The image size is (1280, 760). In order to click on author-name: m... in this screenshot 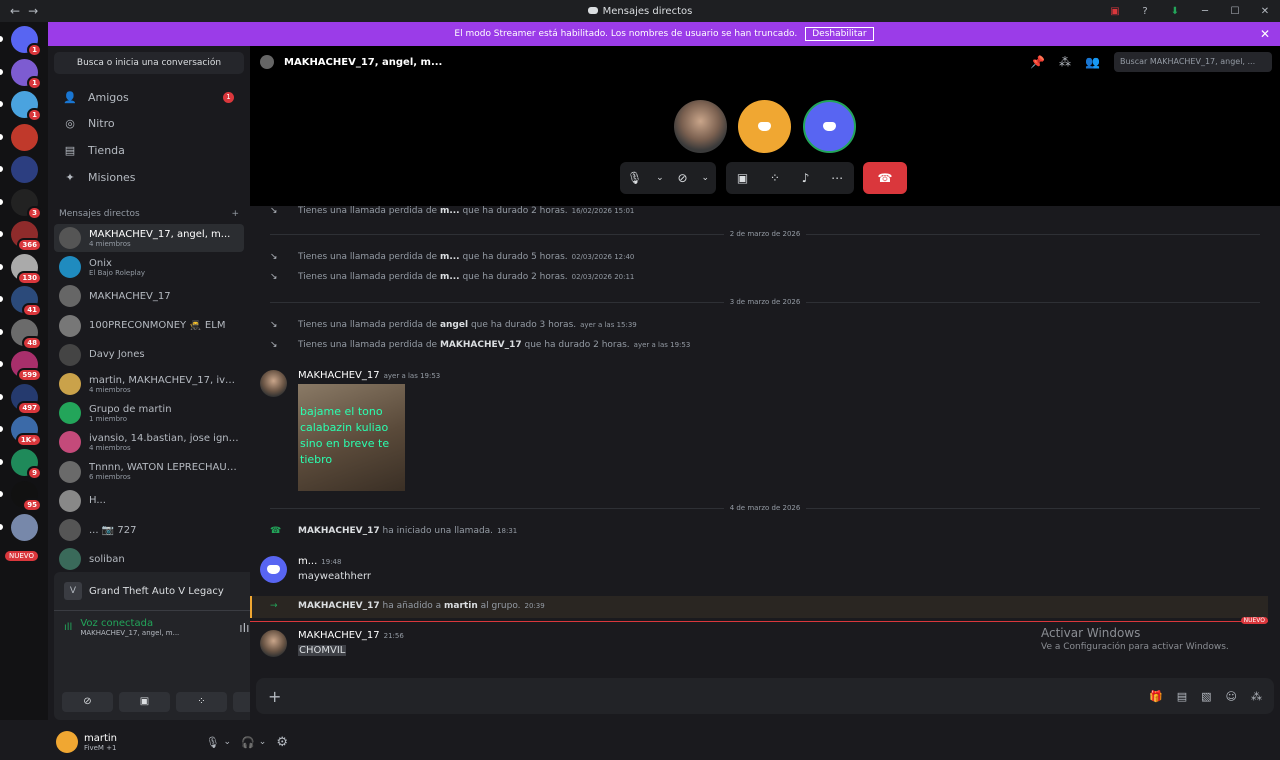, I will do `click(307, 561)`.